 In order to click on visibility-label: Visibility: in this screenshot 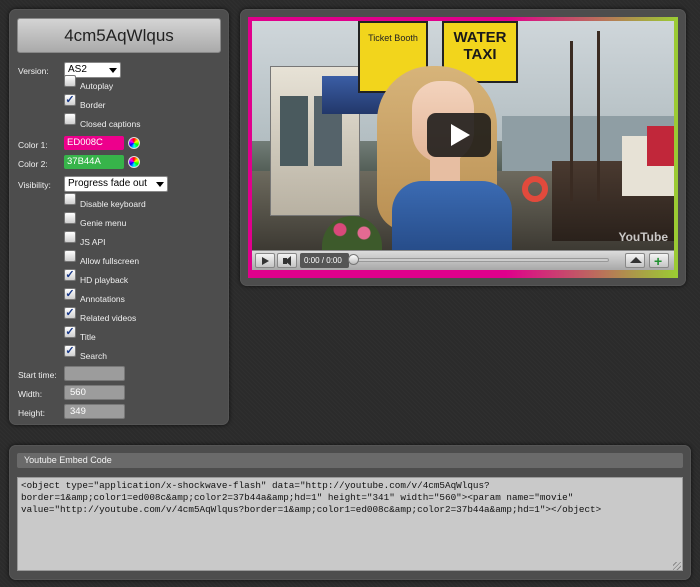, I will do `click(34, 185)`.